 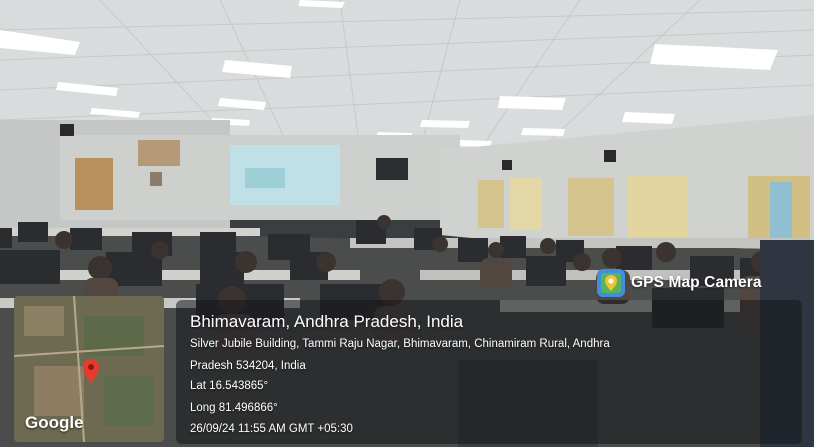 What do you see at coordinates (248, 366) in the screenshot?
I see `address-line-2: Pradesh 534204, India` at bounding box center [248, 366].